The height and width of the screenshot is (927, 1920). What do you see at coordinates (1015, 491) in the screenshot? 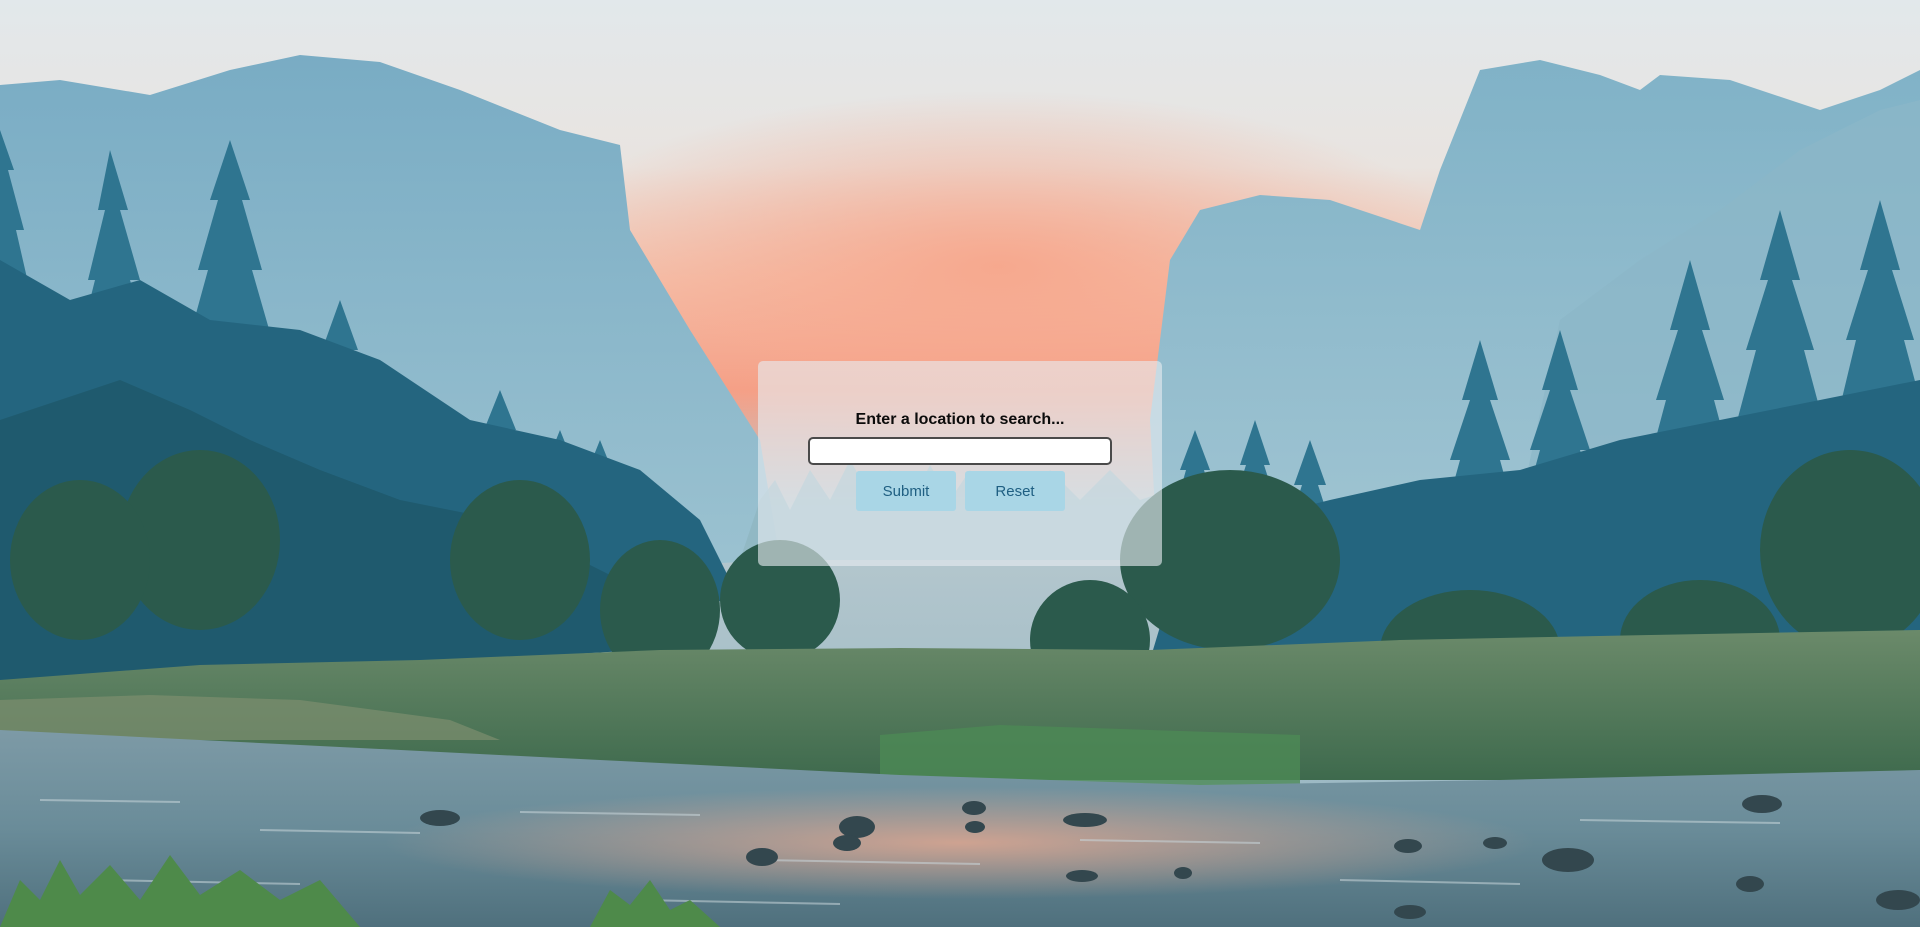
I see `reset-button: Reset` at bounding box center [1015, 491].